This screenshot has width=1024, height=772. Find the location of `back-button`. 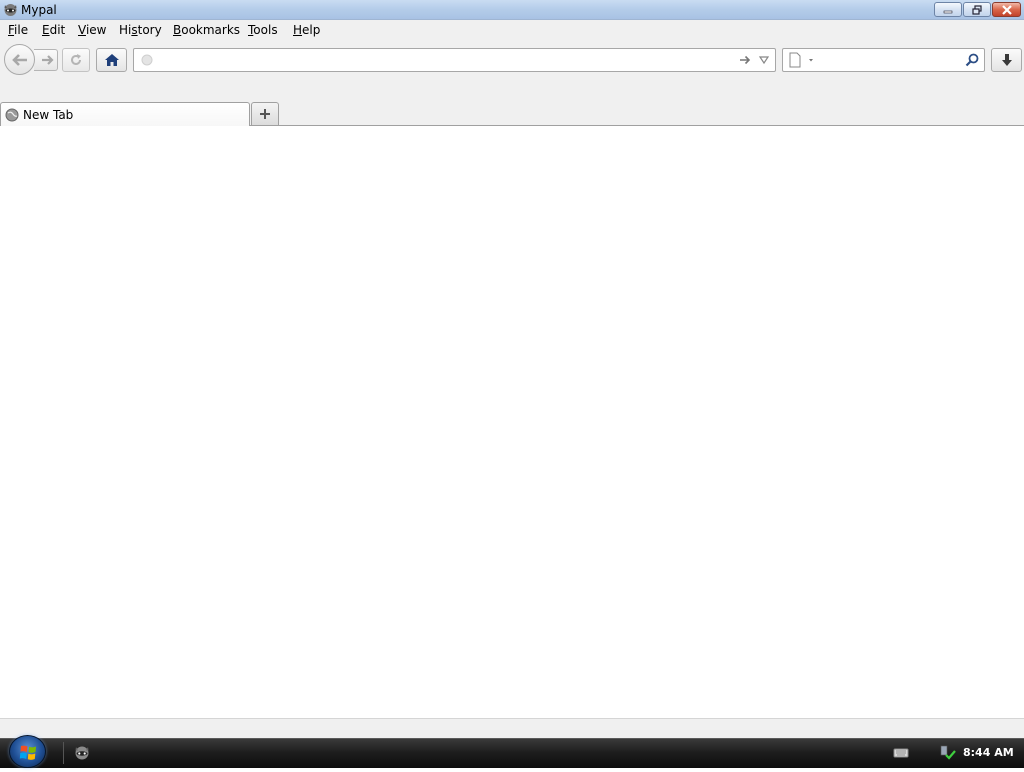

back-button is located at coordinates (19, 59).